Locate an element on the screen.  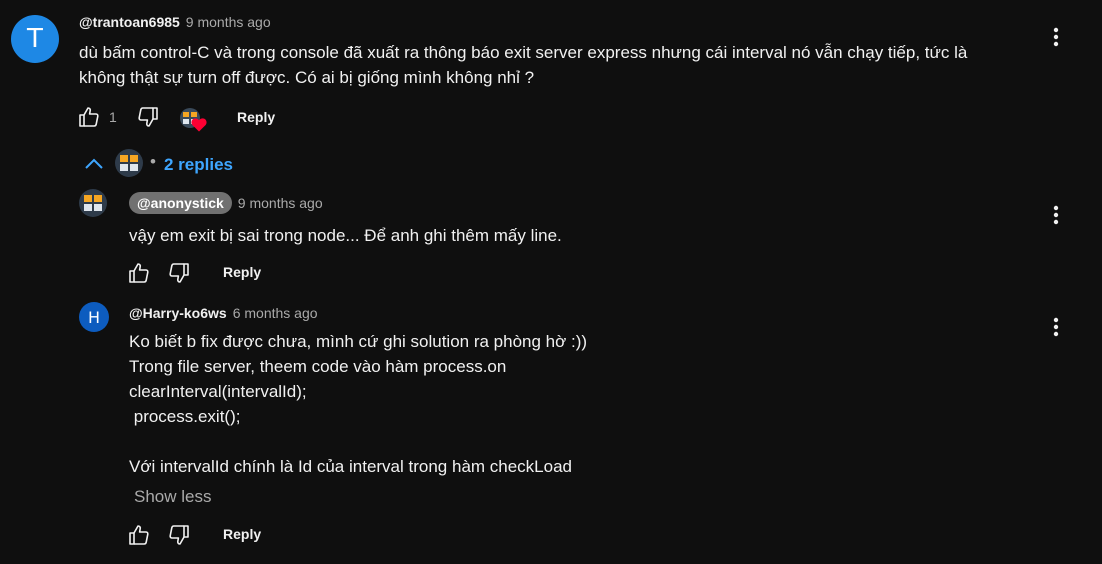
avatar-letter: T is located at coordinates (35, 39).